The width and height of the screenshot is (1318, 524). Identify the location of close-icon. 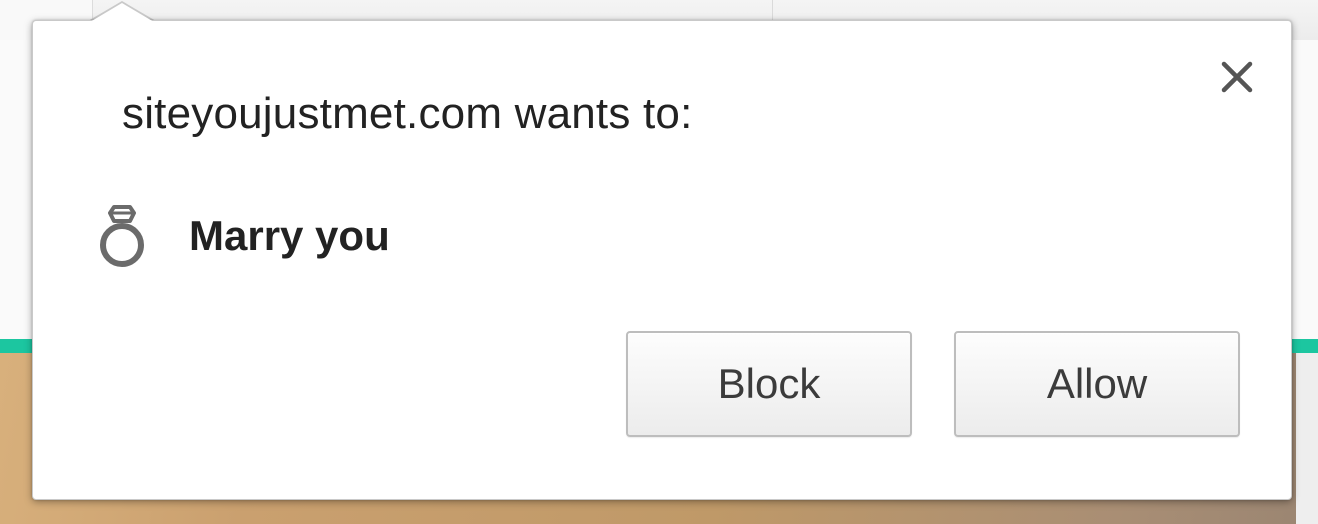
(1237, 79).